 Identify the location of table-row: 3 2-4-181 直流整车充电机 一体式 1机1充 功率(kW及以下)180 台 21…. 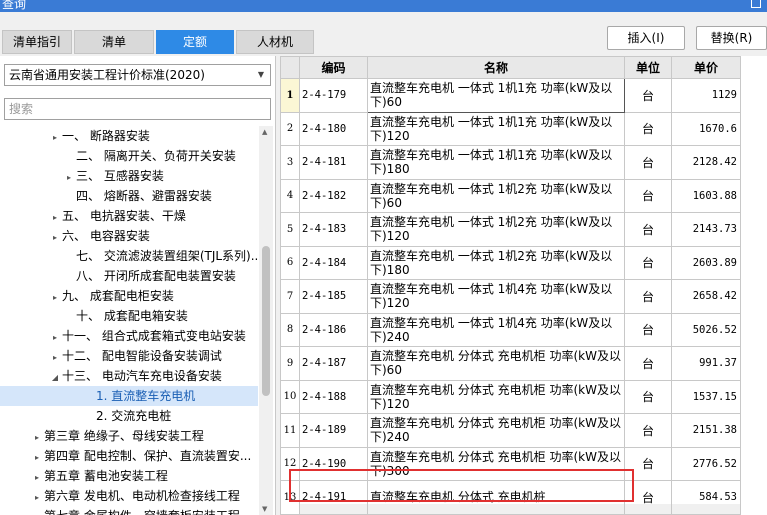
(510, 162).